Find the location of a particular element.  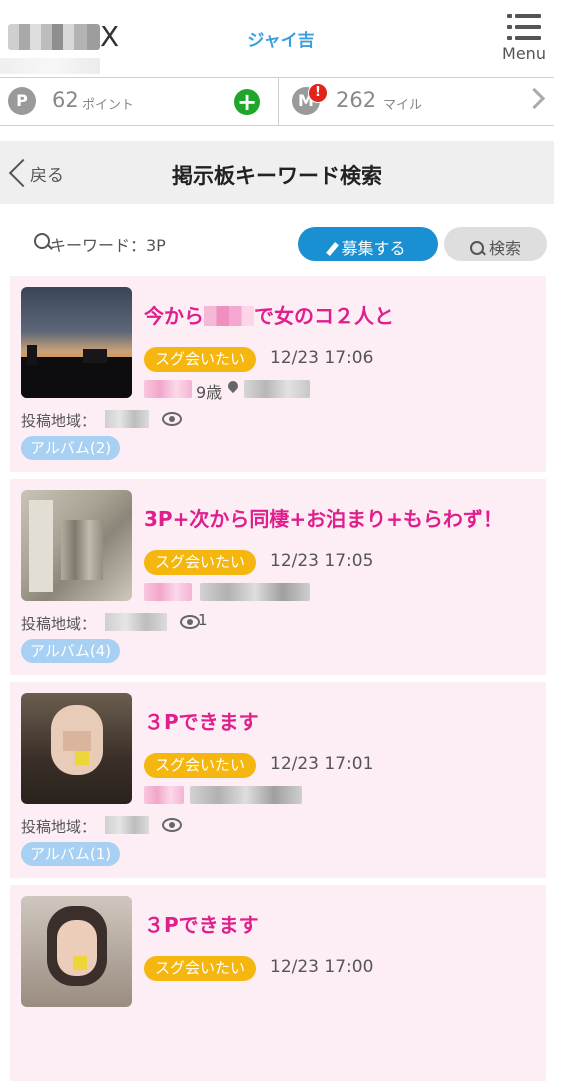

mile-unit: マイル is located at coordinates (403, 105).